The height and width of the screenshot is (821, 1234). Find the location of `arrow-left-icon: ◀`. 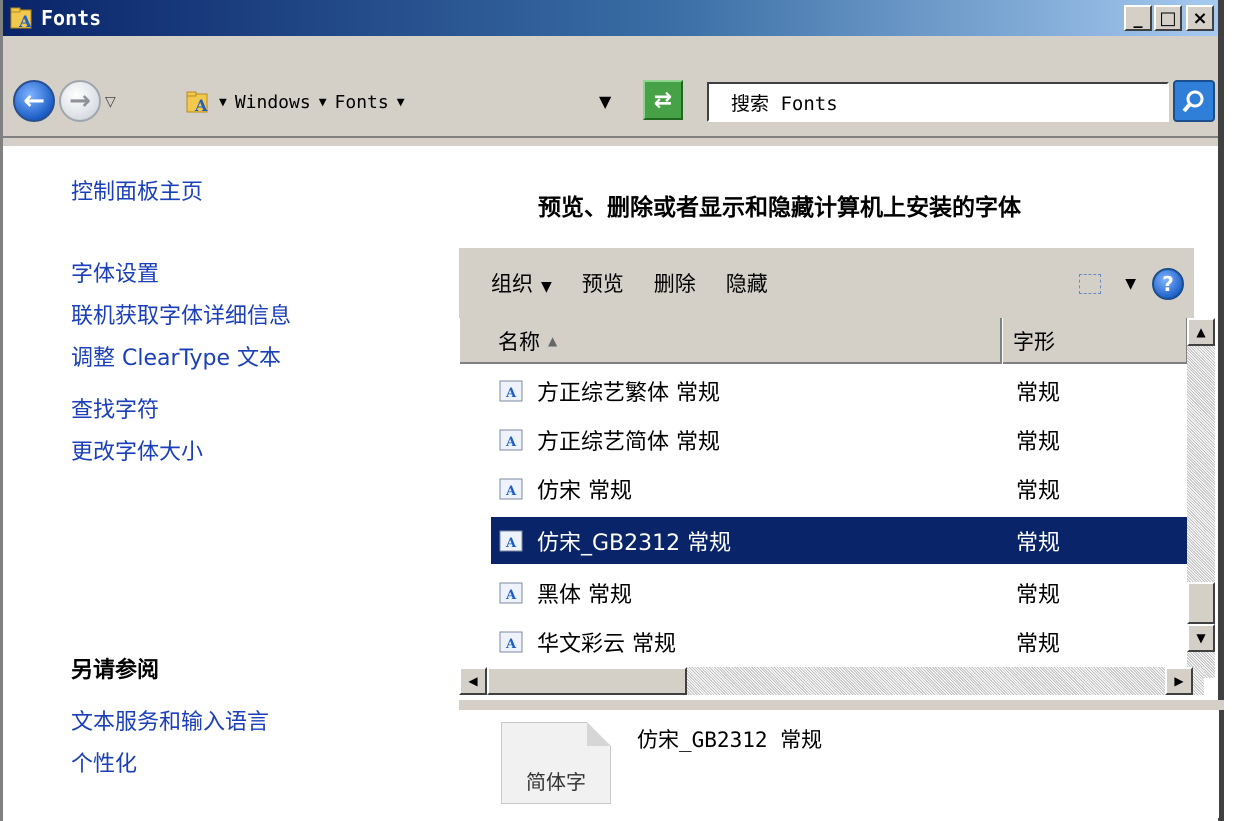

arrow-left-icon: ◀ is located at coordinates (473, 681).